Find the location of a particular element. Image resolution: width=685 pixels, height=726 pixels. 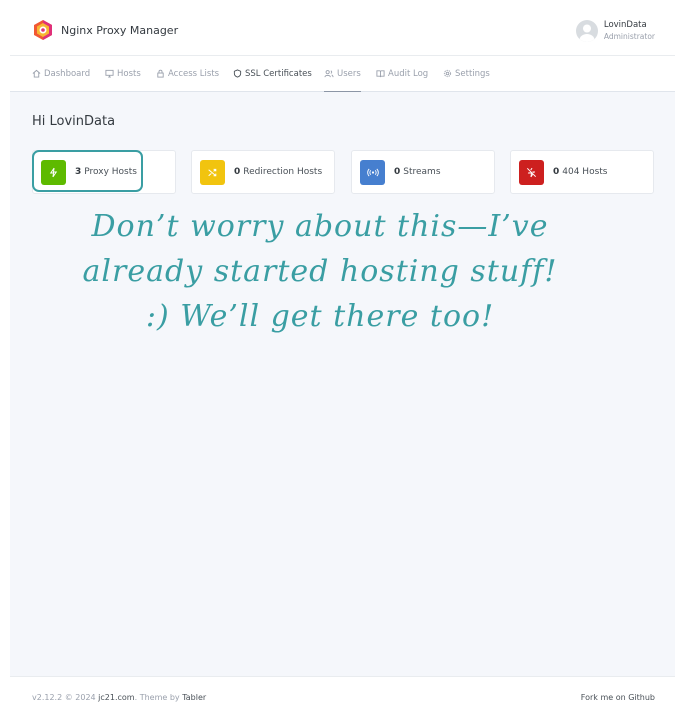

nav-hosts: Hosts is located at coordinates (123, 73).